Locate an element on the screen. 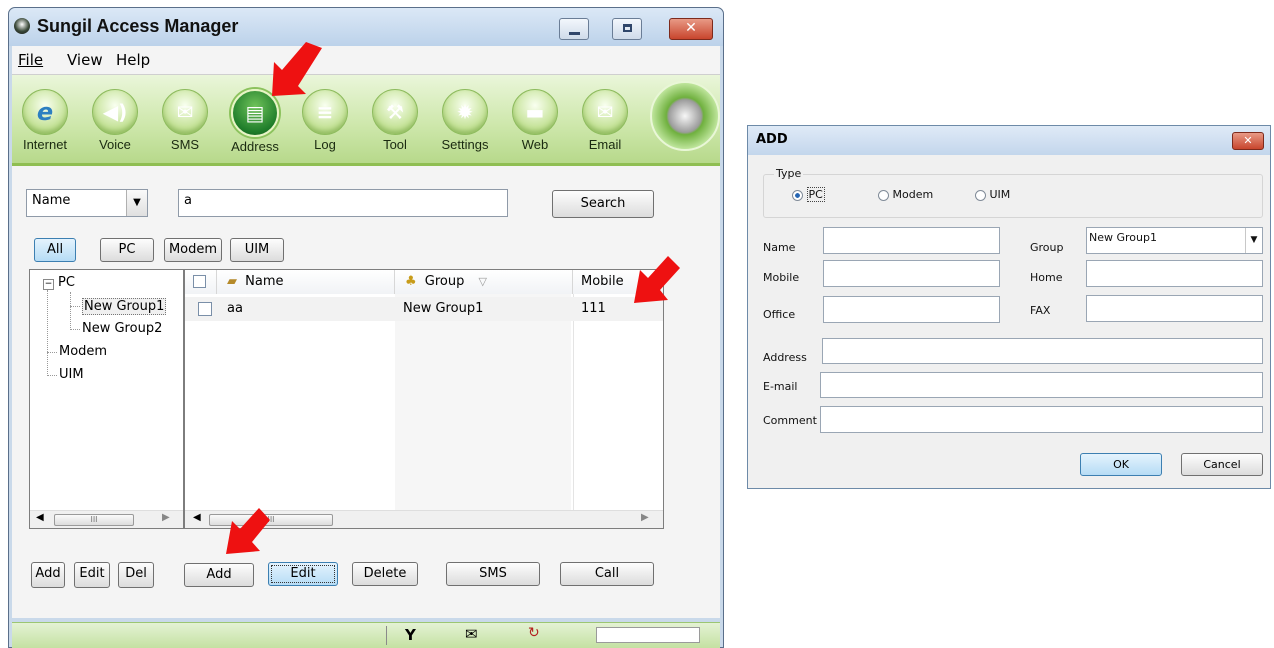  arrow-to-mobile-column is located at coordinates (657, 279).